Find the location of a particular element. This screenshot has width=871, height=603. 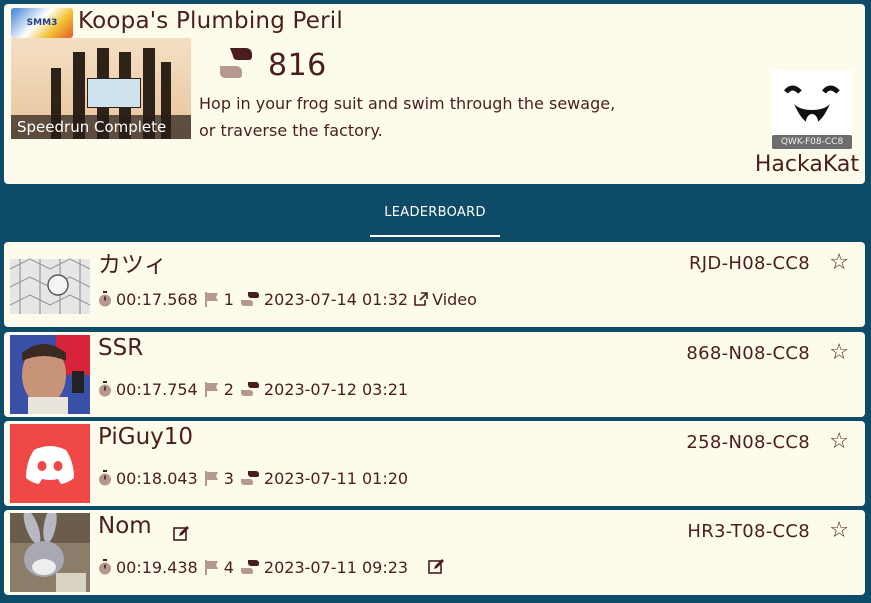

creator-name: HackaKat is located at coordinates (807, 164).